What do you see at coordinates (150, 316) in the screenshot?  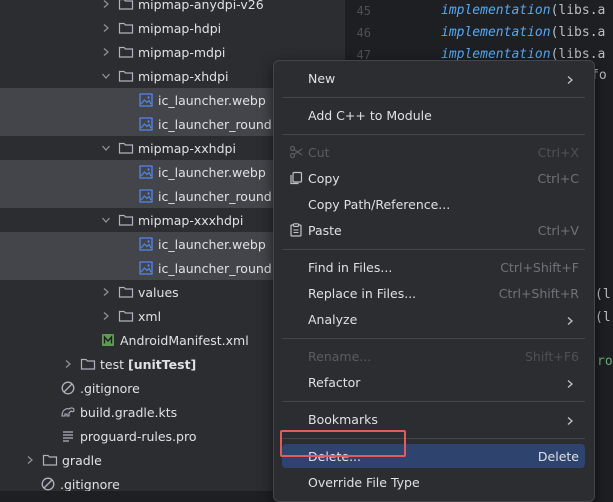 I see `tree-item-label: xml` at bounding box center [150, 316].